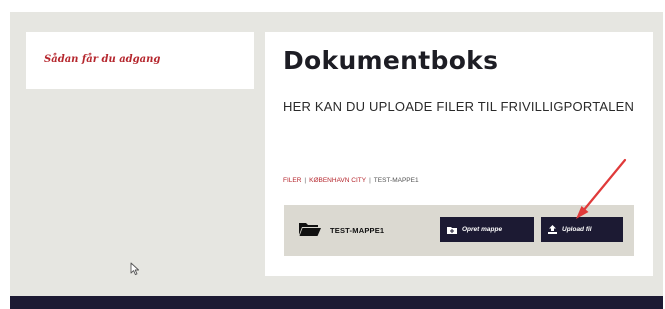  What do you see at coordinates (336, 302) in the screenshot?
I see `footer-bar` at bounding box center [336, 302].